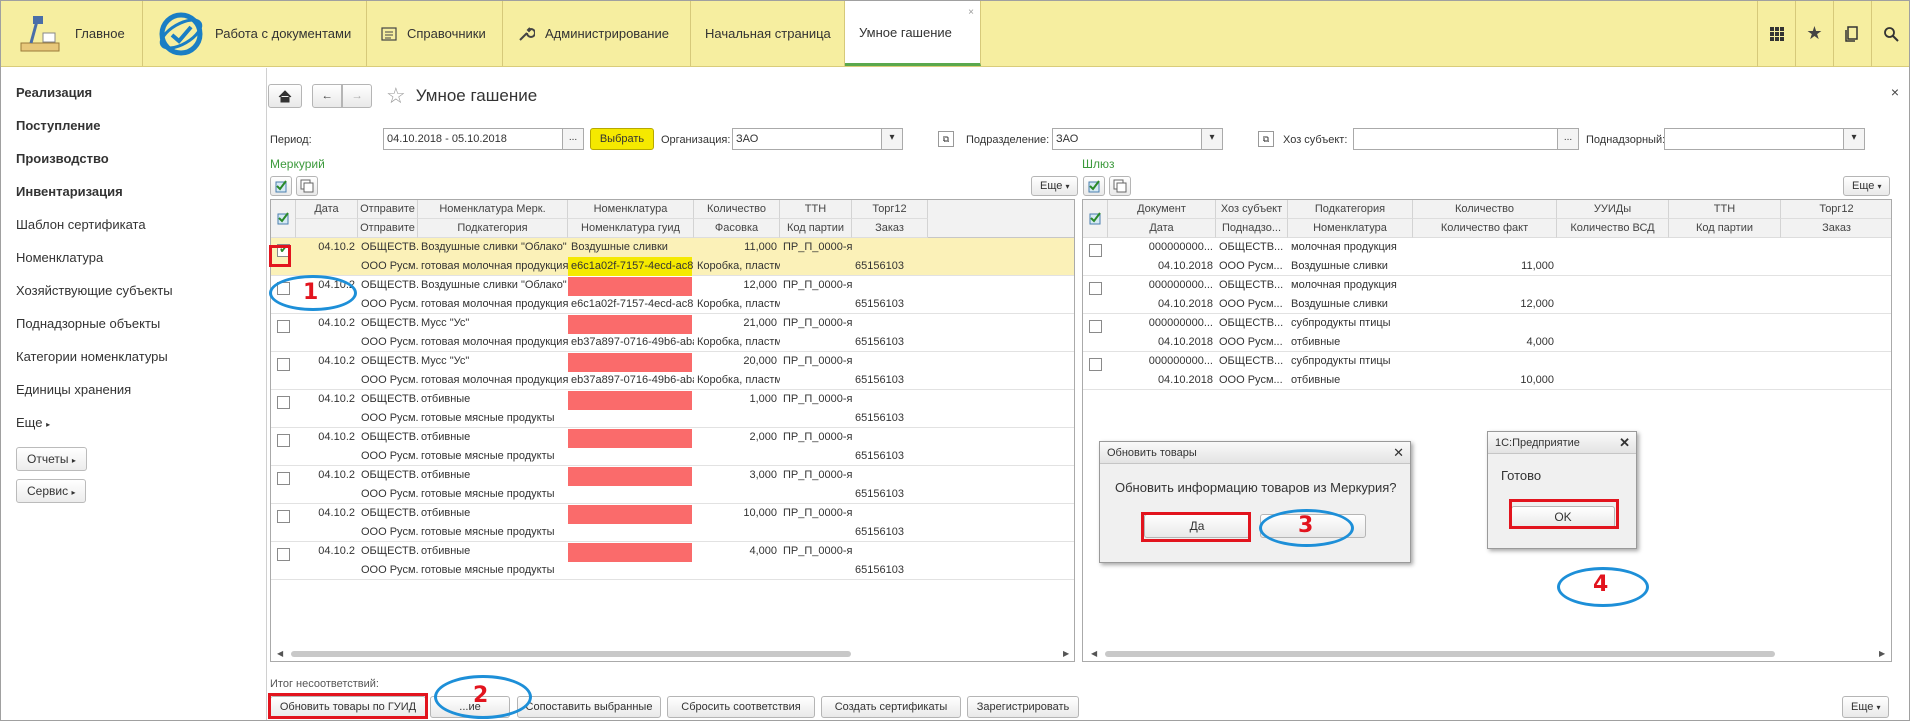 The width and height of the screenshot is (1910, 721). What do you see at coordinates (133, 96) in the screenshot?
I see `sidebar-item-sales: Реализация` at bounding box center [133, 96].